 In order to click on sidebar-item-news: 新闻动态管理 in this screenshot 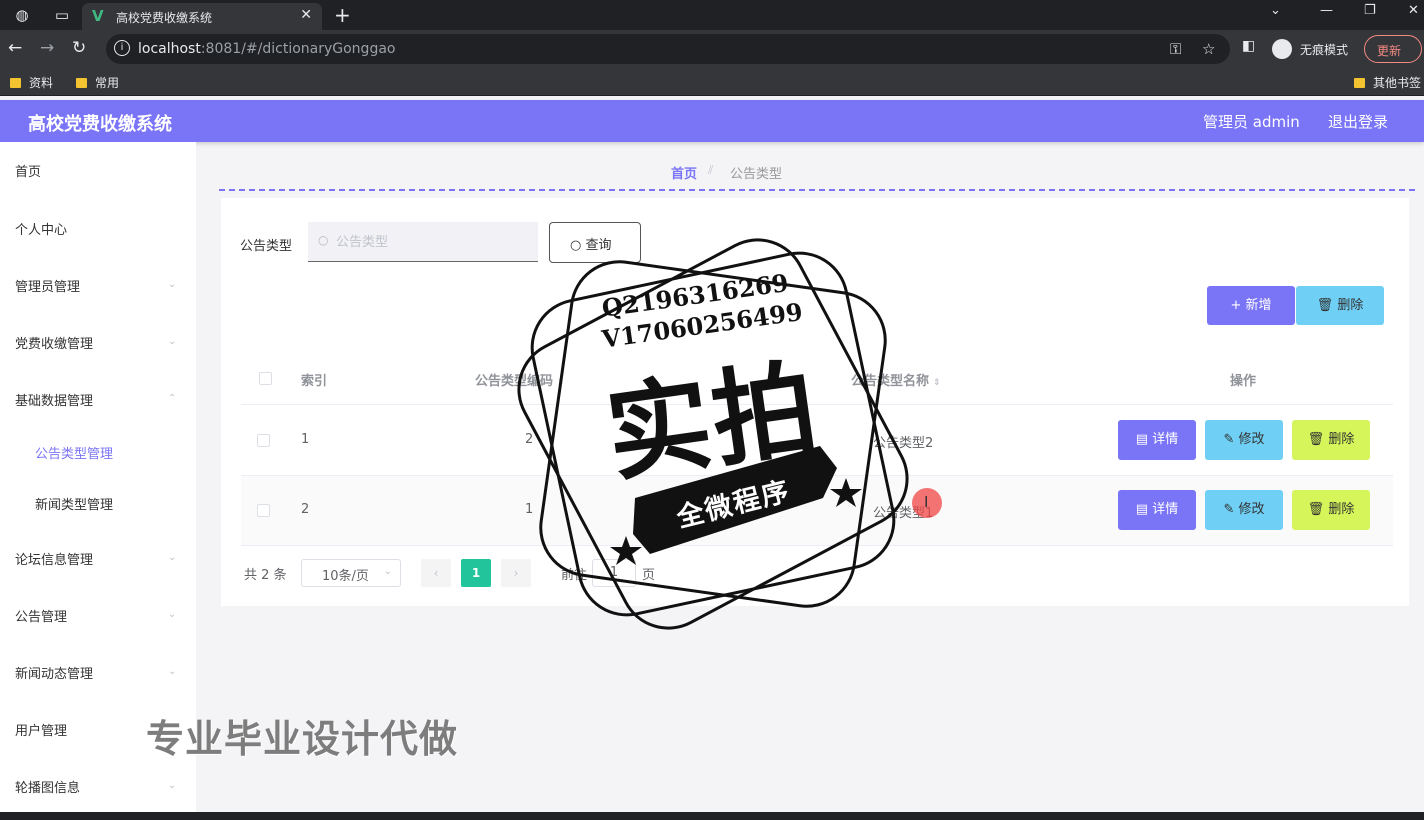, I will do `click(54, 672)`.